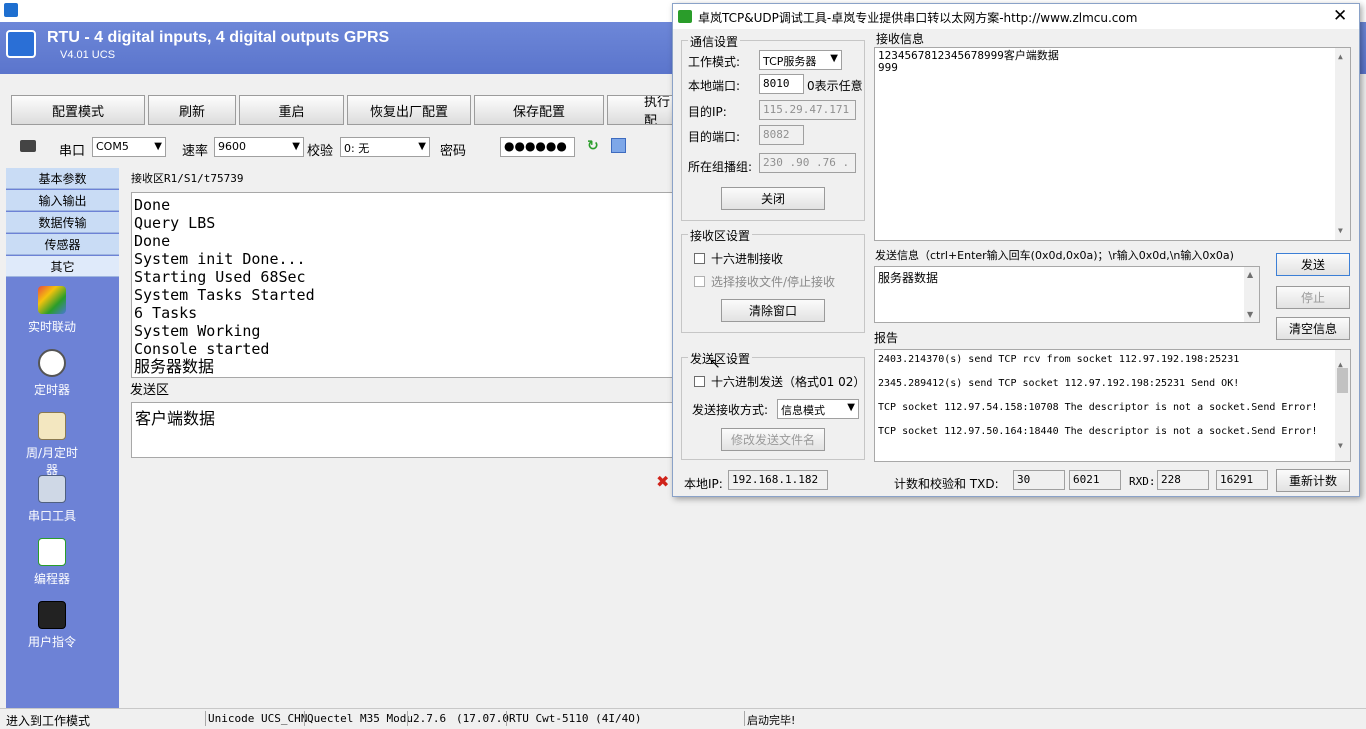 Image resolution: width=1366 pixels, height=729 pixels. What do you see at coordinates (640, 110) in the screenshot?
I see `execute-button: 执行配` at bounding box center [640, 110].